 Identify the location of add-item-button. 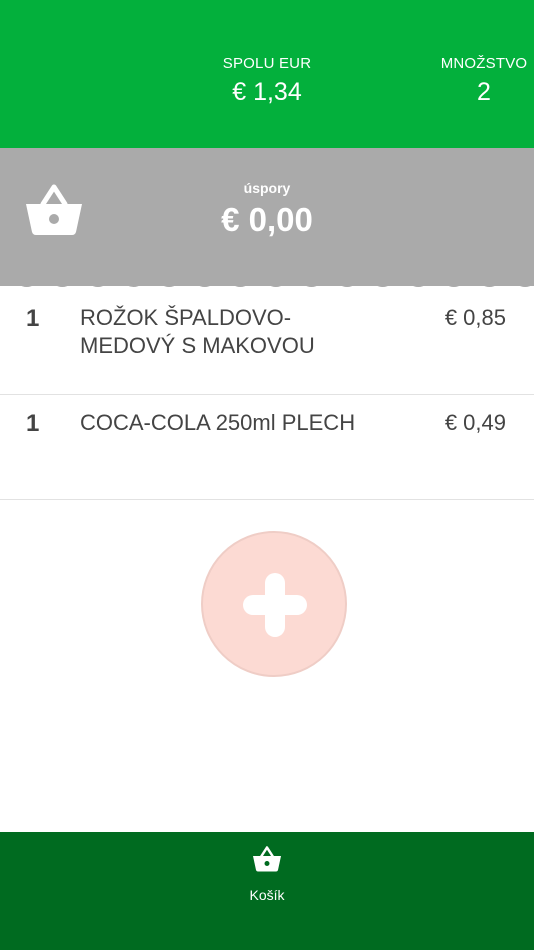
(274, 604).